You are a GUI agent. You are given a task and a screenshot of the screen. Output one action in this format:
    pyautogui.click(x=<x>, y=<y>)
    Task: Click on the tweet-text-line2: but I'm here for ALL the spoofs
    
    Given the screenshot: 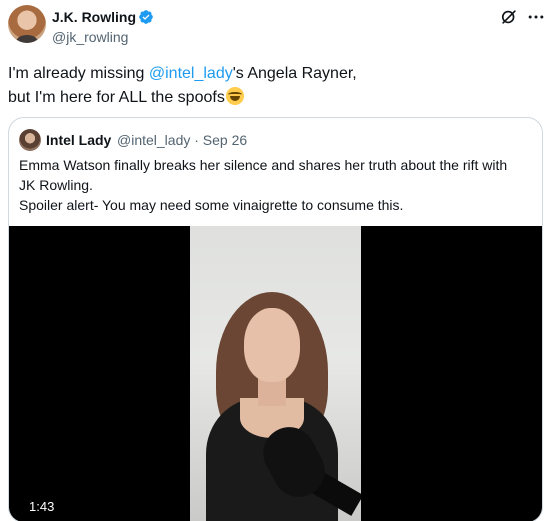 What is the action you would take?
    pyautogui.click(x=116, y=97)
    